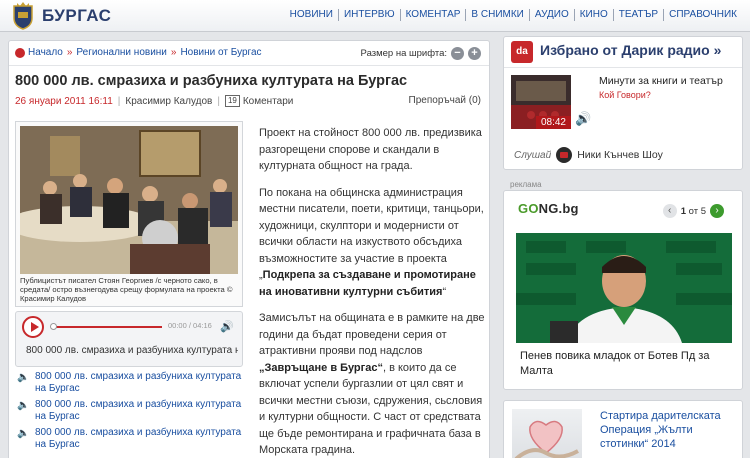 This screenshot has width=750, height=458. Describe the element at coordinates (496, 15) in the screenshot. I see `nav-photos: В СНИМКИ` at that location.